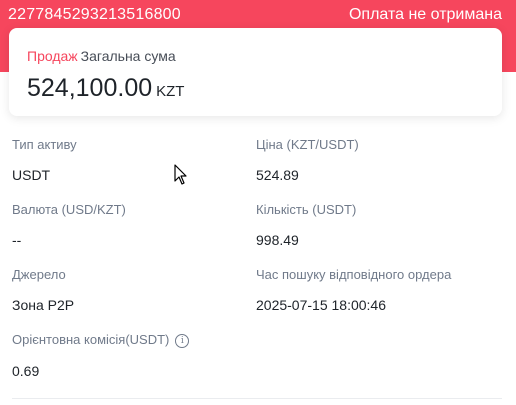  What do you see at coordinates (43, 305) in the screenshot?
I see `source-value: Зона P2P` at bounding box center [43, 305].